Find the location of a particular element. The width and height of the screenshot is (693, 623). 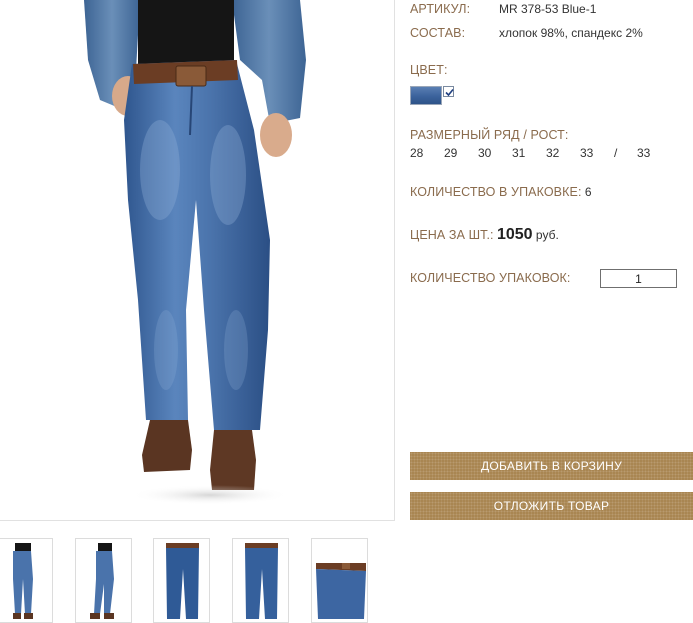

article-row: АРТИКУЛ: MR 378-53 Blue-1 is located at coordinates (503, 9).